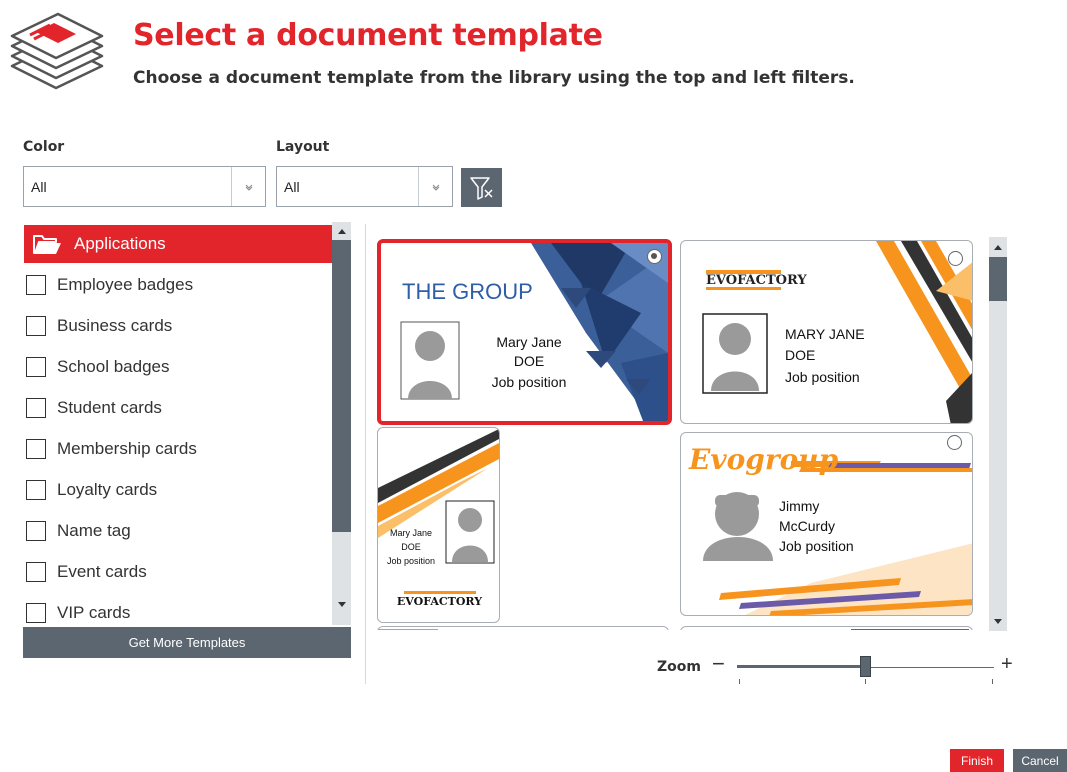  I want to click on document-stack-icon, so click(57, 51).